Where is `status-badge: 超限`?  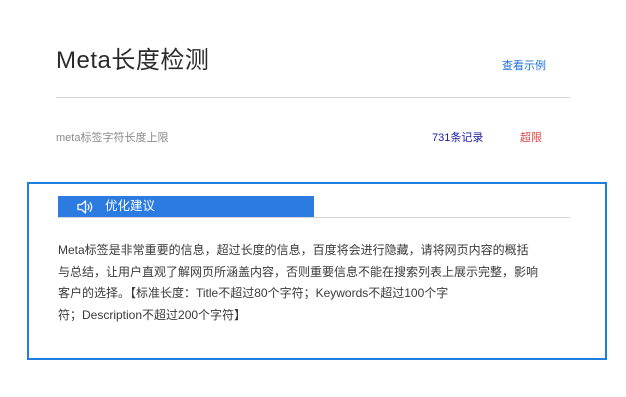 status-badge: 超限 is located at coordinates (531, 138).